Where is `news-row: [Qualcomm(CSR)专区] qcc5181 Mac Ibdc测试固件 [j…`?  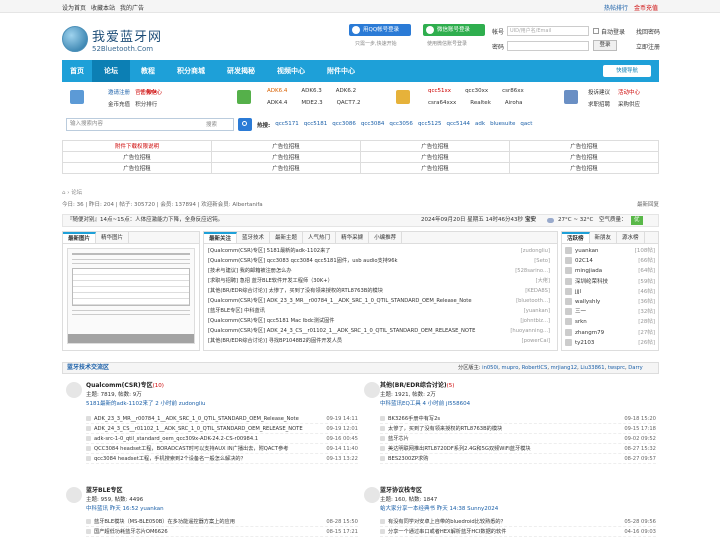 news-row: [Qualcomm(CSR)专区] qcc5181 Mac Ibdc测试固件 [j… is located at coordinates (380, 321).